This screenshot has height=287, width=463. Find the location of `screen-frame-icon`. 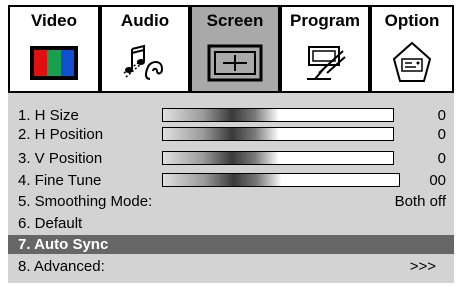

screen-frame-icon is located at coordinates (235, 63).